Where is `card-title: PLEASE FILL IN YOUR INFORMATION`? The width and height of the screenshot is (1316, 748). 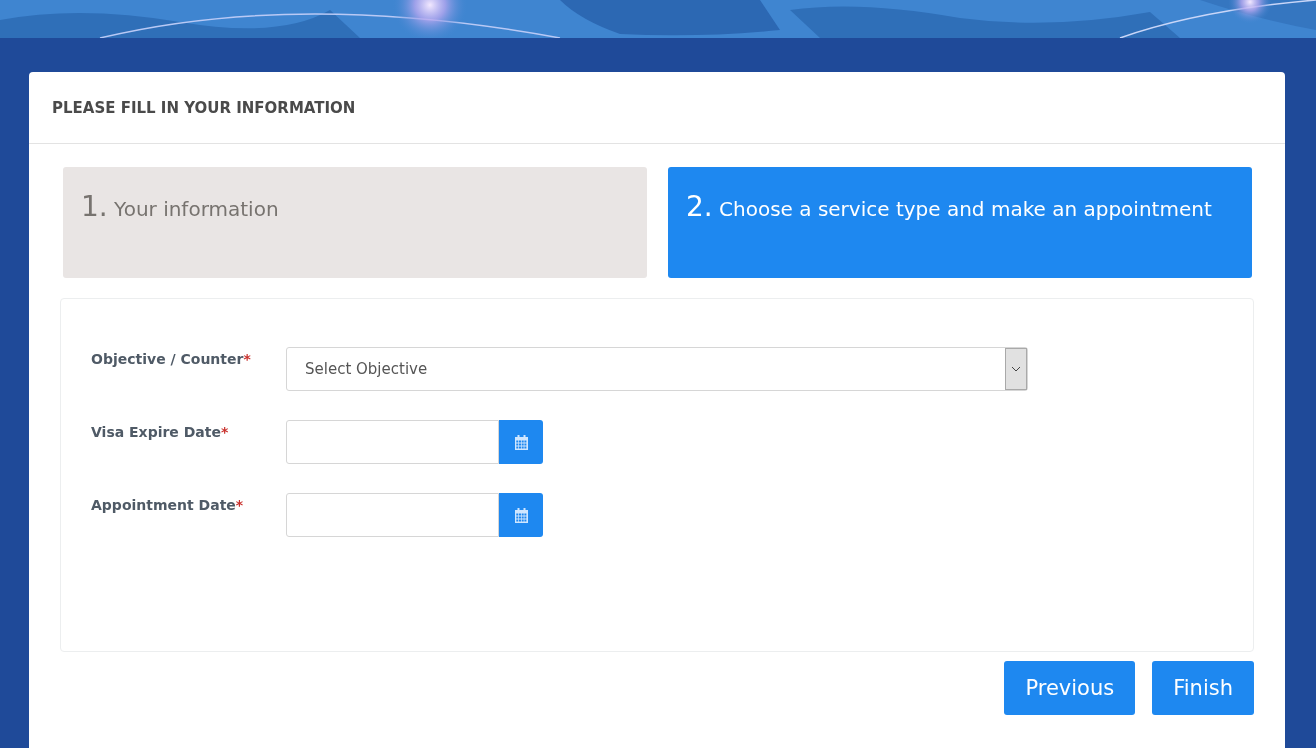
card-title: PLEASE FILL IN YOUR INFORMATION is located at coordinates (204, 107).